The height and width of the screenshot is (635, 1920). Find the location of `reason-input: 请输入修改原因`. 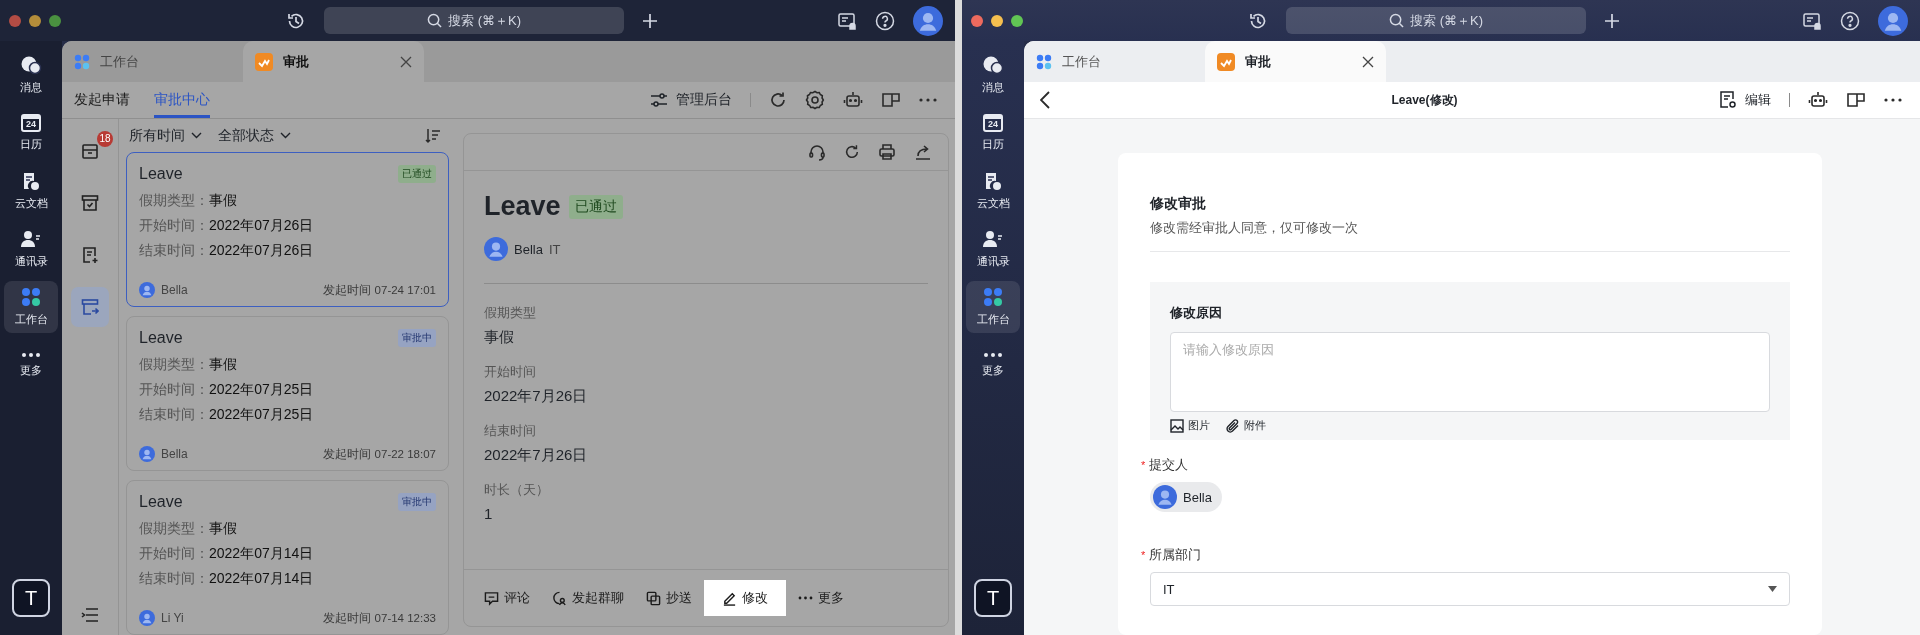

reason-input: 请输入修改原因 is located at coordinates (1470, 372).